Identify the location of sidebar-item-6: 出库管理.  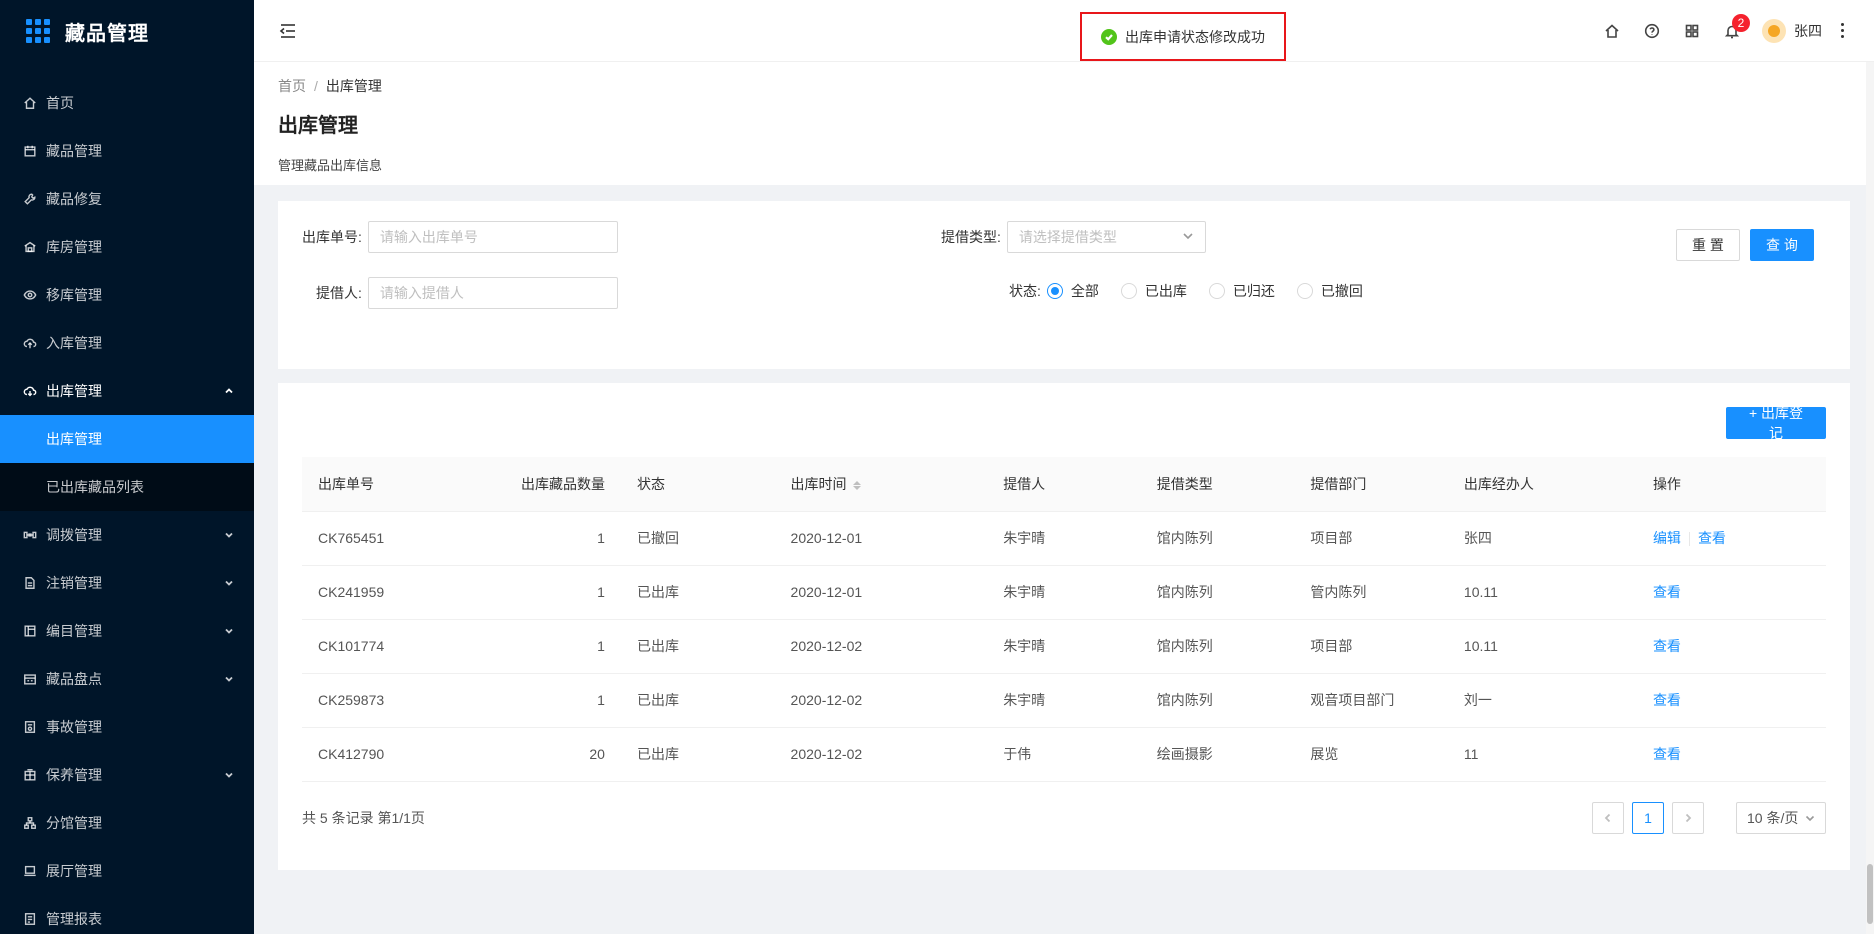
(127, 391).